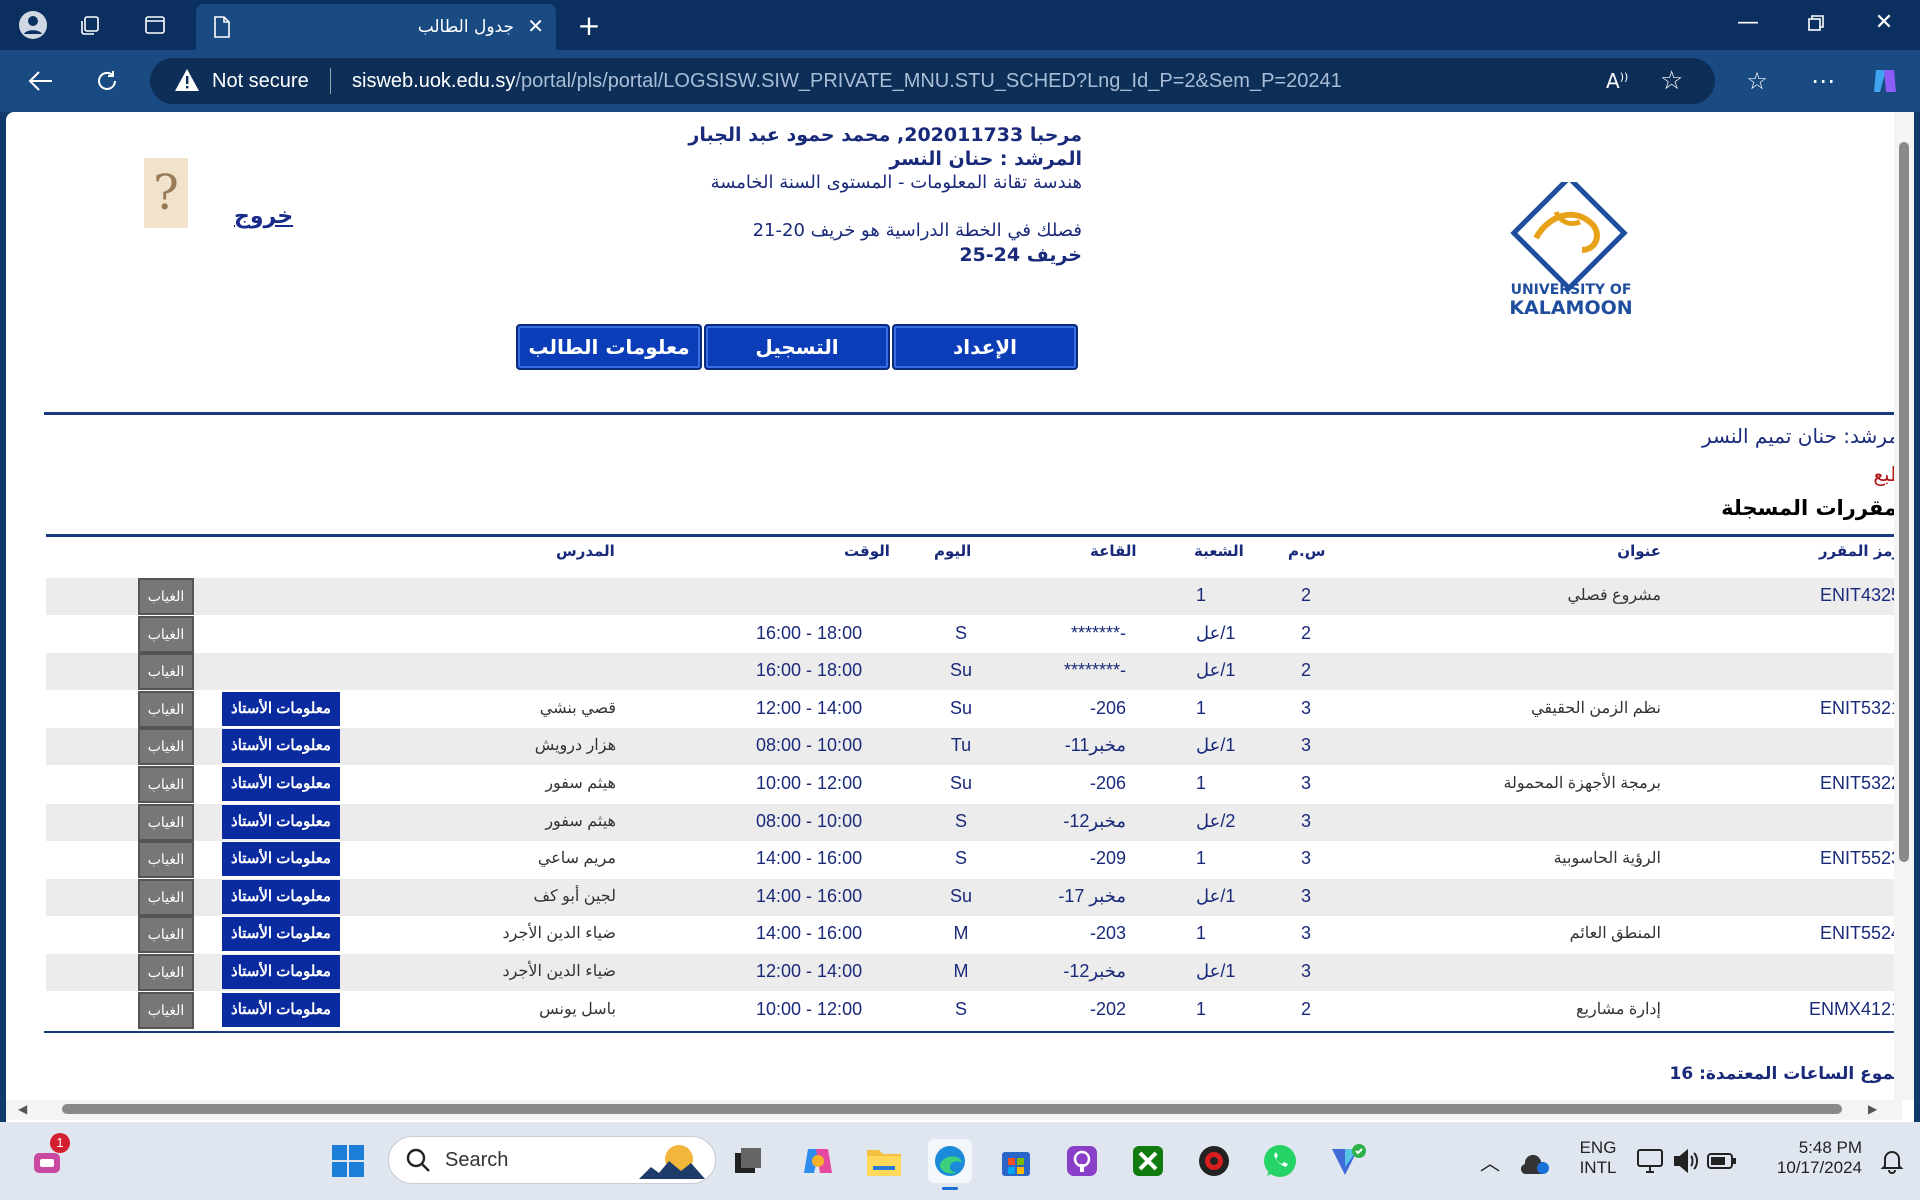  What do you see at coordinates (971, 1032) in the screenshot?
I see `divider` at bounding box center [971, 1032].